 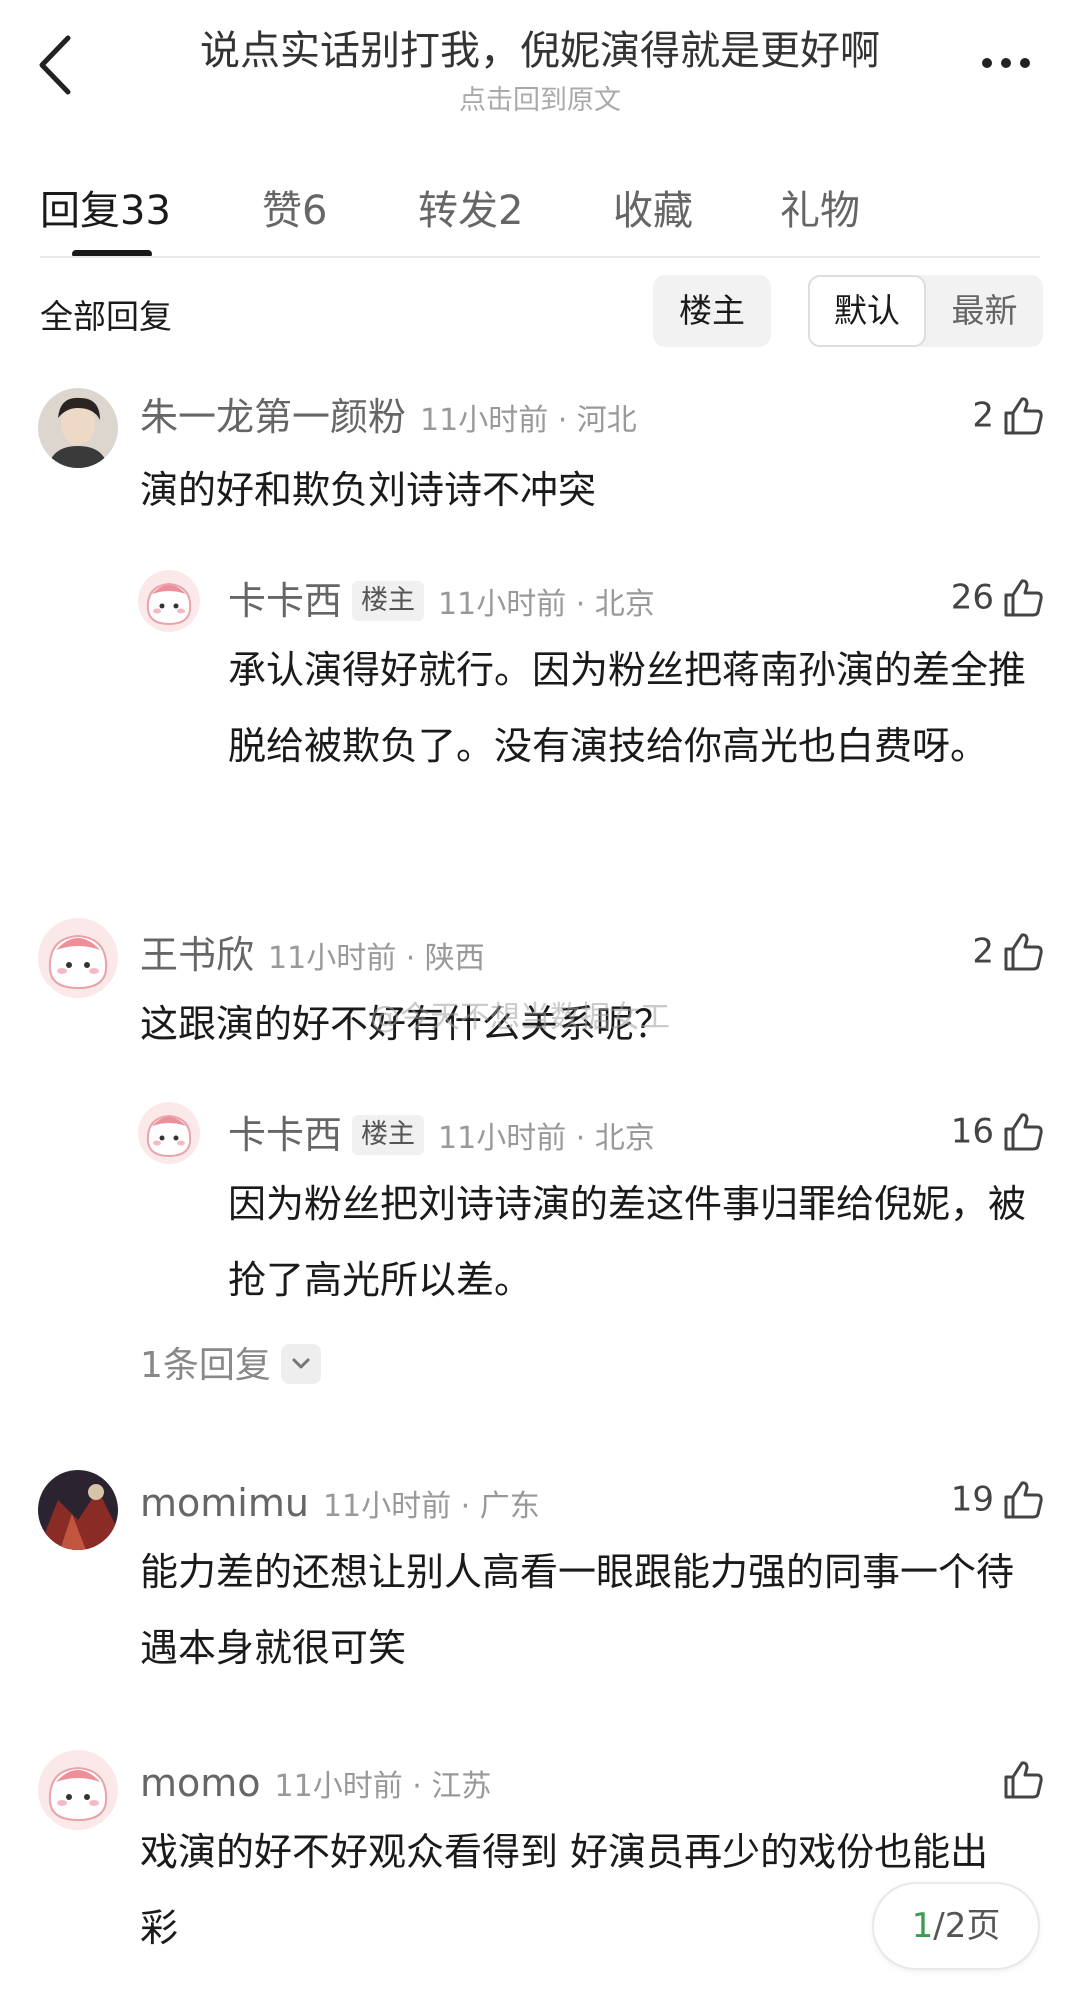 I want to click on tabs-divider, so click(x=540, y=257).